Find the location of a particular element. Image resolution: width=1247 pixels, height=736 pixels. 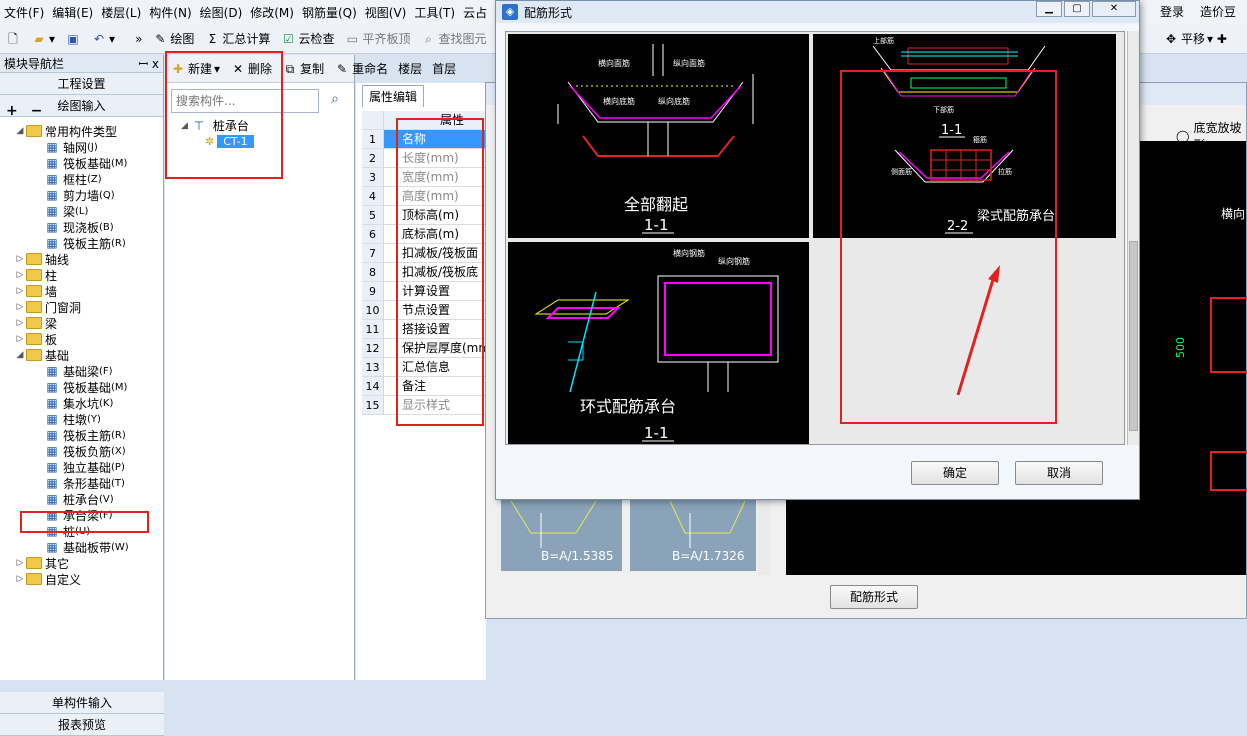

nav-section-project-settings: 工程设置 is located at coordinates (81, 84).